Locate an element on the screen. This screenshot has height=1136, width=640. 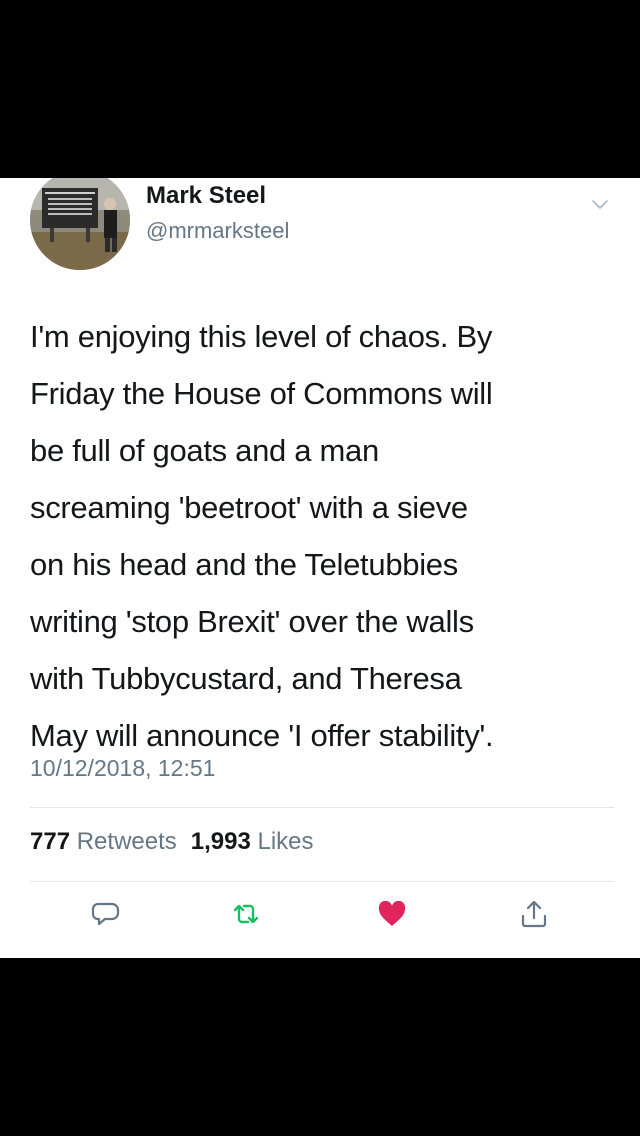
retweet-icon is located at coordinates (246, 914).